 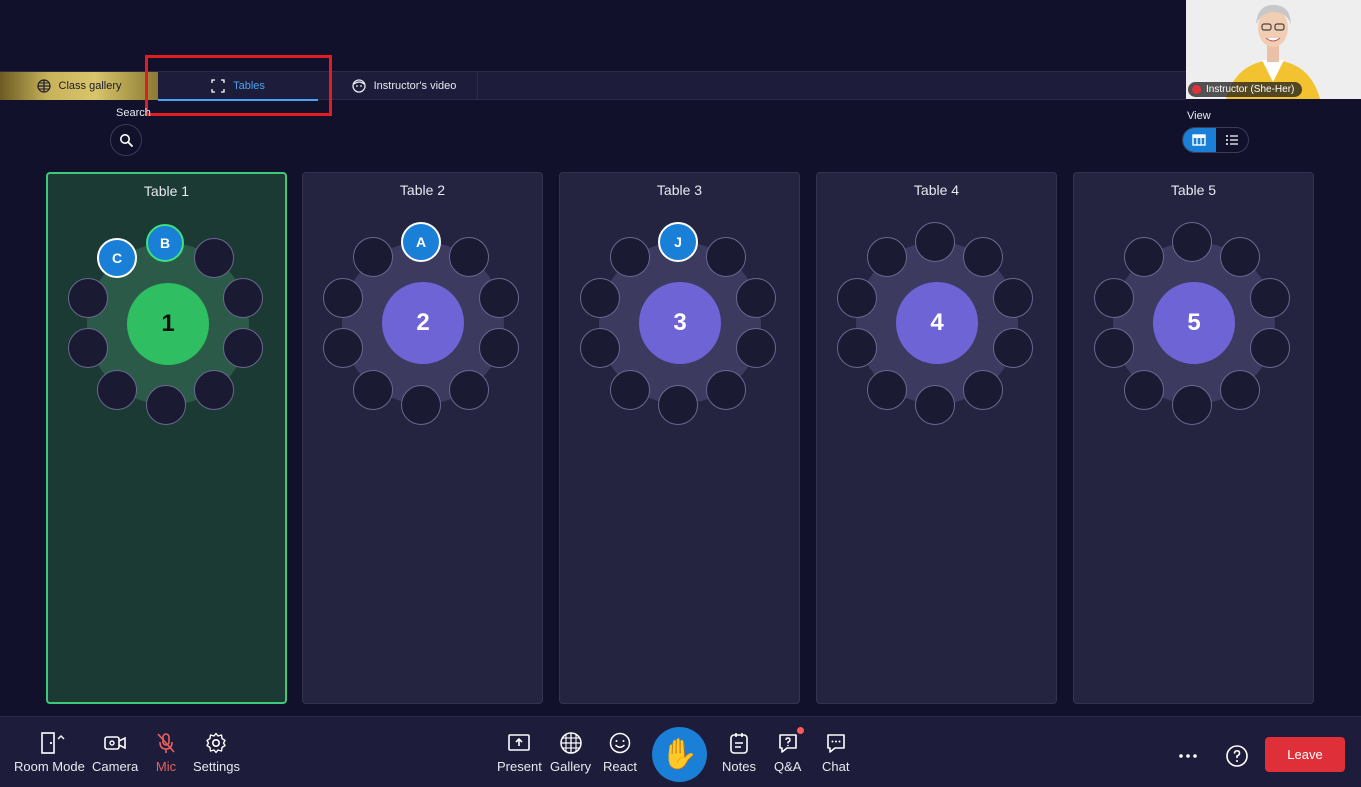 What do you see at coordinates (1305, 754) in the screenshot?
I see `leave-button: Leave` at bounding box center [1305, 754].